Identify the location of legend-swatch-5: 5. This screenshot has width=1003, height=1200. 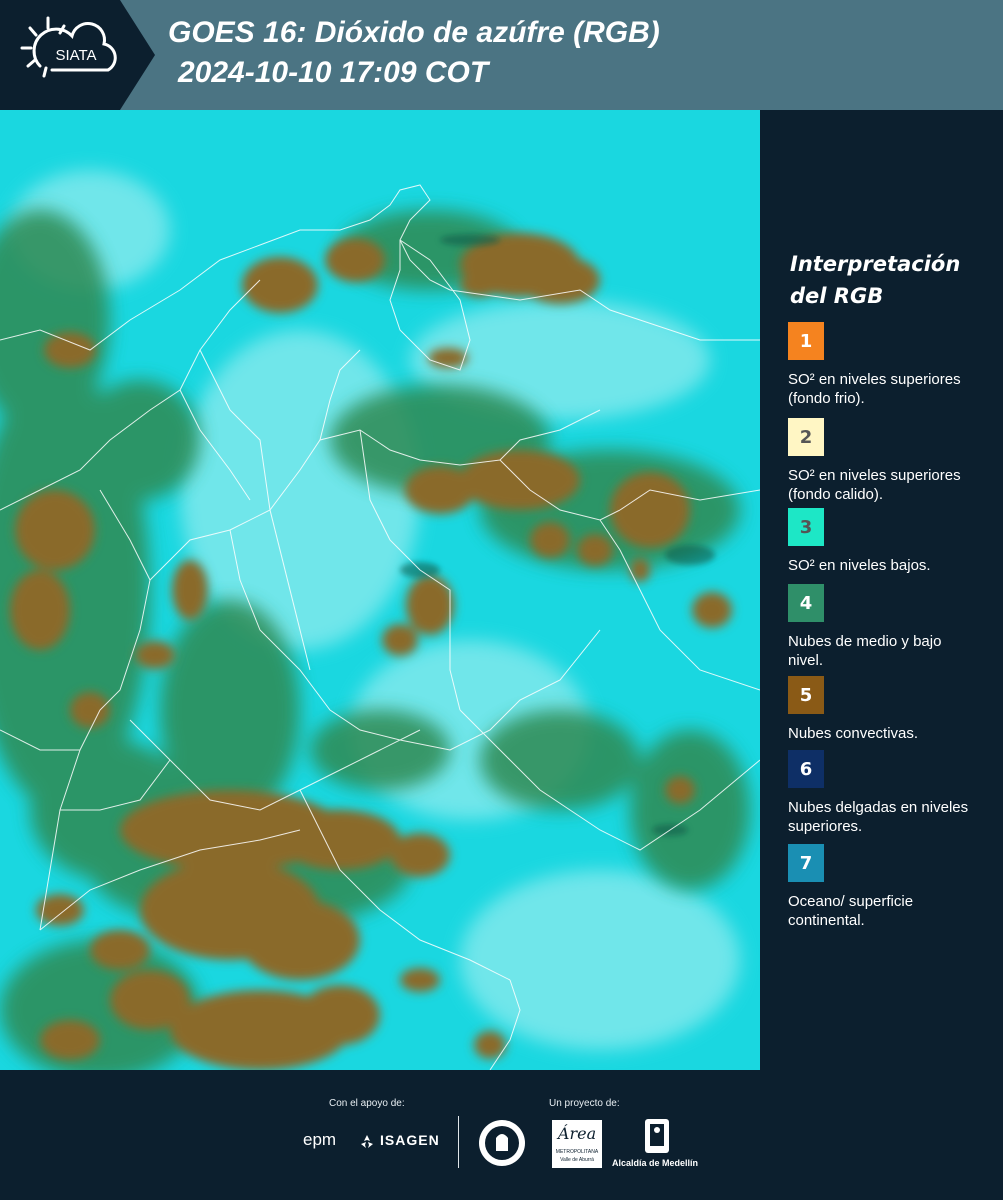
(806, 695).